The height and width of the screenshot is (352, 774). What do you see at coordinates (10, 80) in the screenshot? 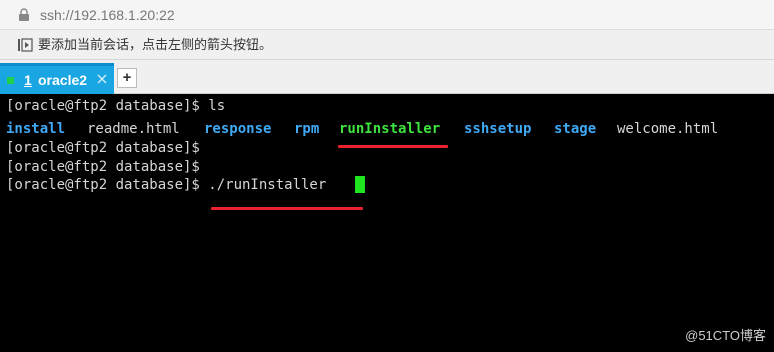
I see `connection-status-icon` at bounding box center [10, 80].